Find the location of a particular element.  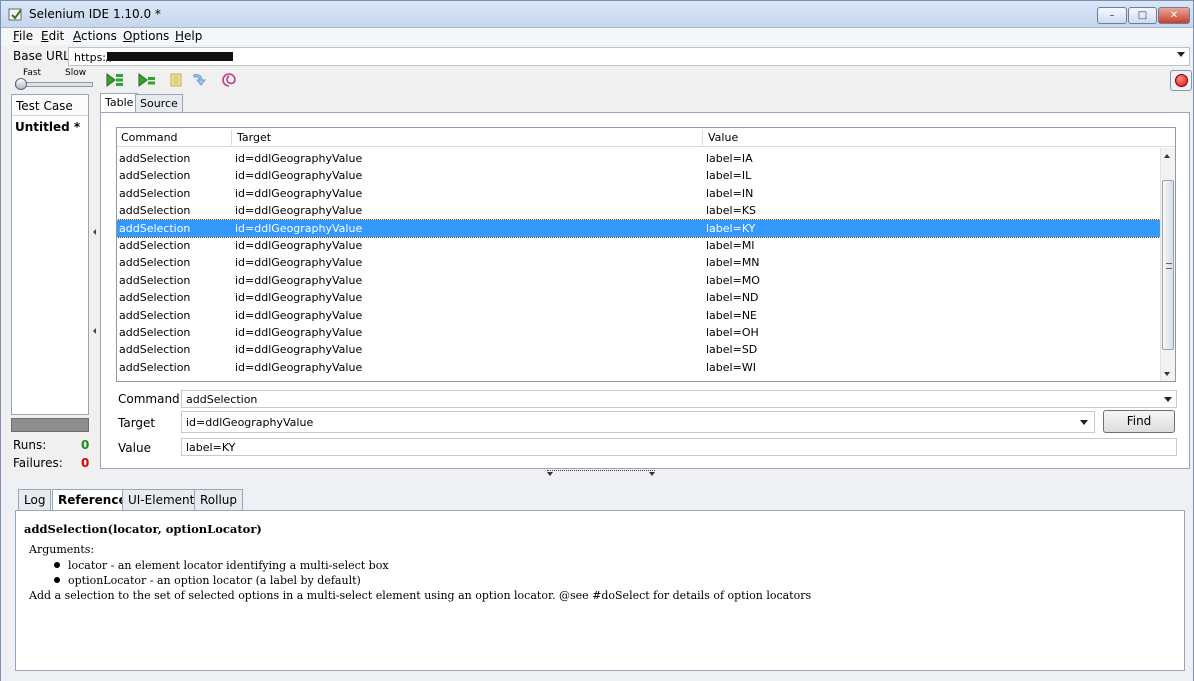

failures-value: 0 is located at coordinates (85, 463).